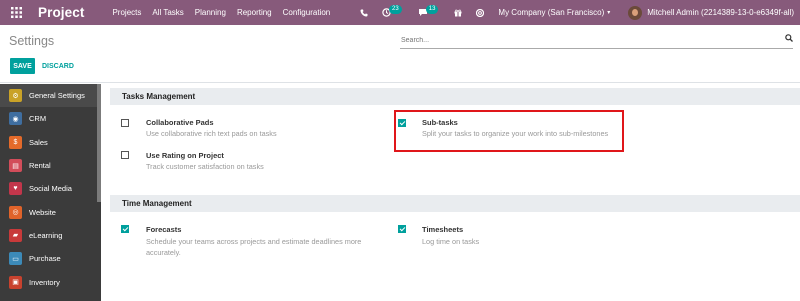 This screenshot has width=800, height=301. I want to click on section-title-time: Time Management, so click(455, 203).